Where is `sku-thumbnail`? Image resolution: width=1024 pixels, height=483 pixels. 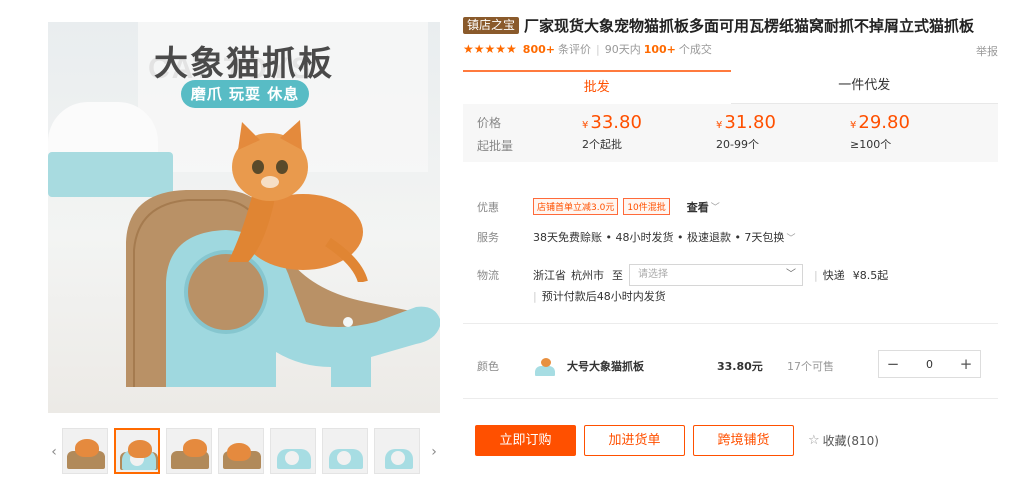
sku-thumbnail is located at coordinates (545, 366).